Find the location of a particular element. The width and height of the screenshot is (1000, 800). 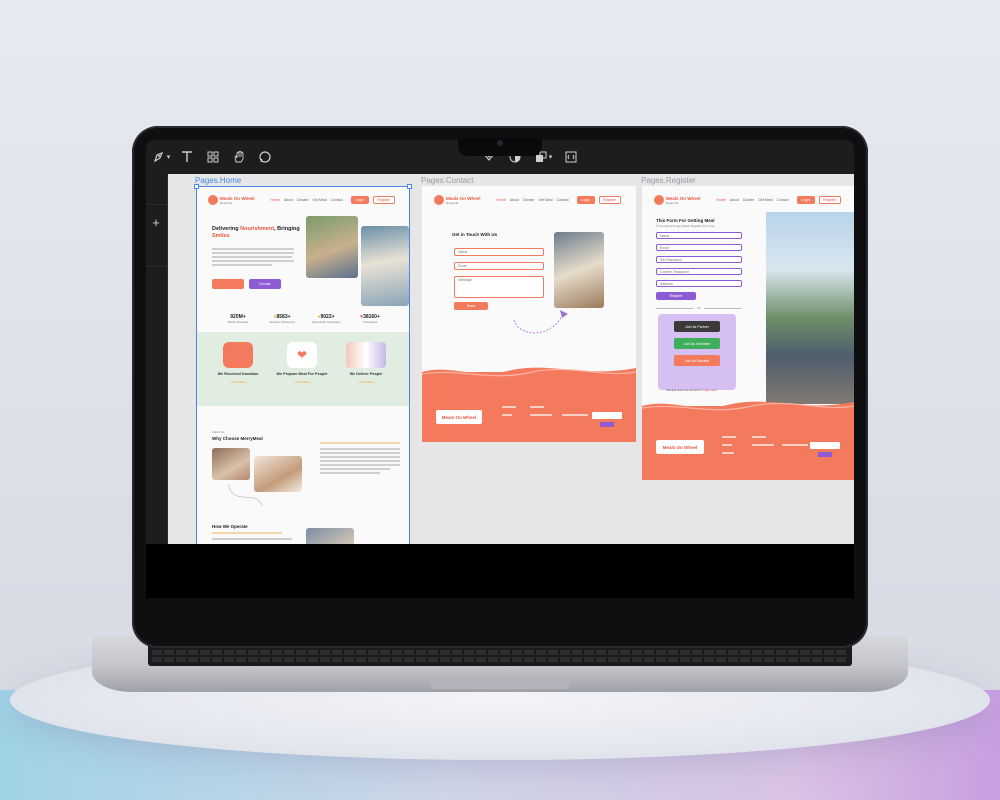

volunteers-photo is located at coordinates (810, 308).